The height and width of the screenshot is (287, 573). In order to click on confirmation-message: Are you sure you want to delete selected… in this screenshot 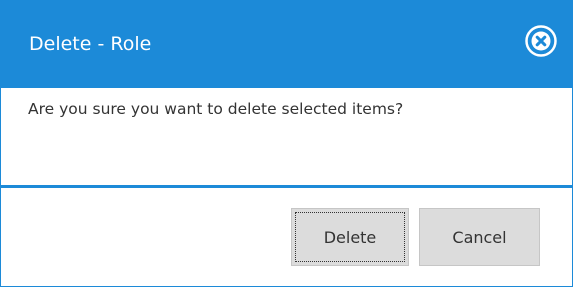, I will do `click(216, 109)`.